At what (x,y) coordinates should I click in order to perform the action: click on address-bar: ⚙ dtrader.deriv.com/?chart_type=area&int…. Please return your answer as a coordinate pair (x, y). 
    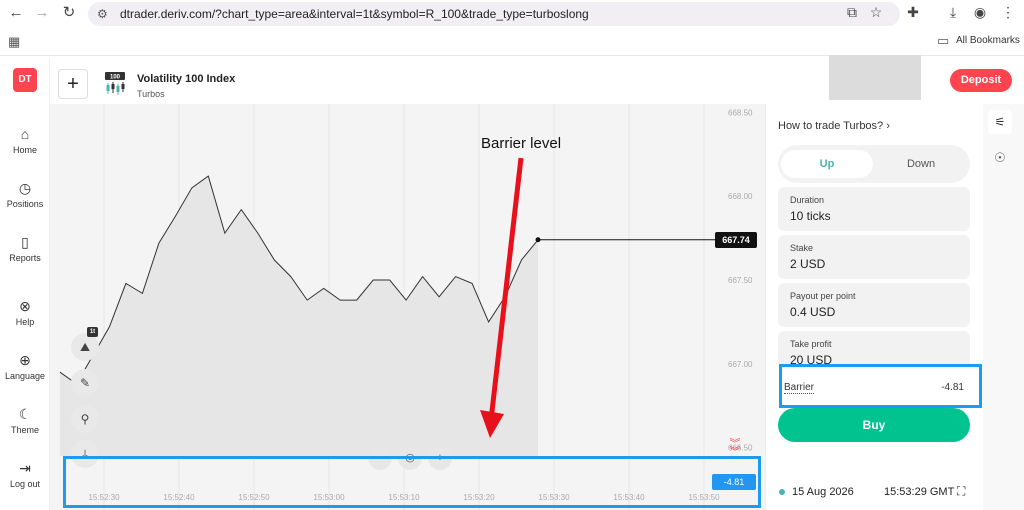
    Looking at the image, I should click on (494, 14).